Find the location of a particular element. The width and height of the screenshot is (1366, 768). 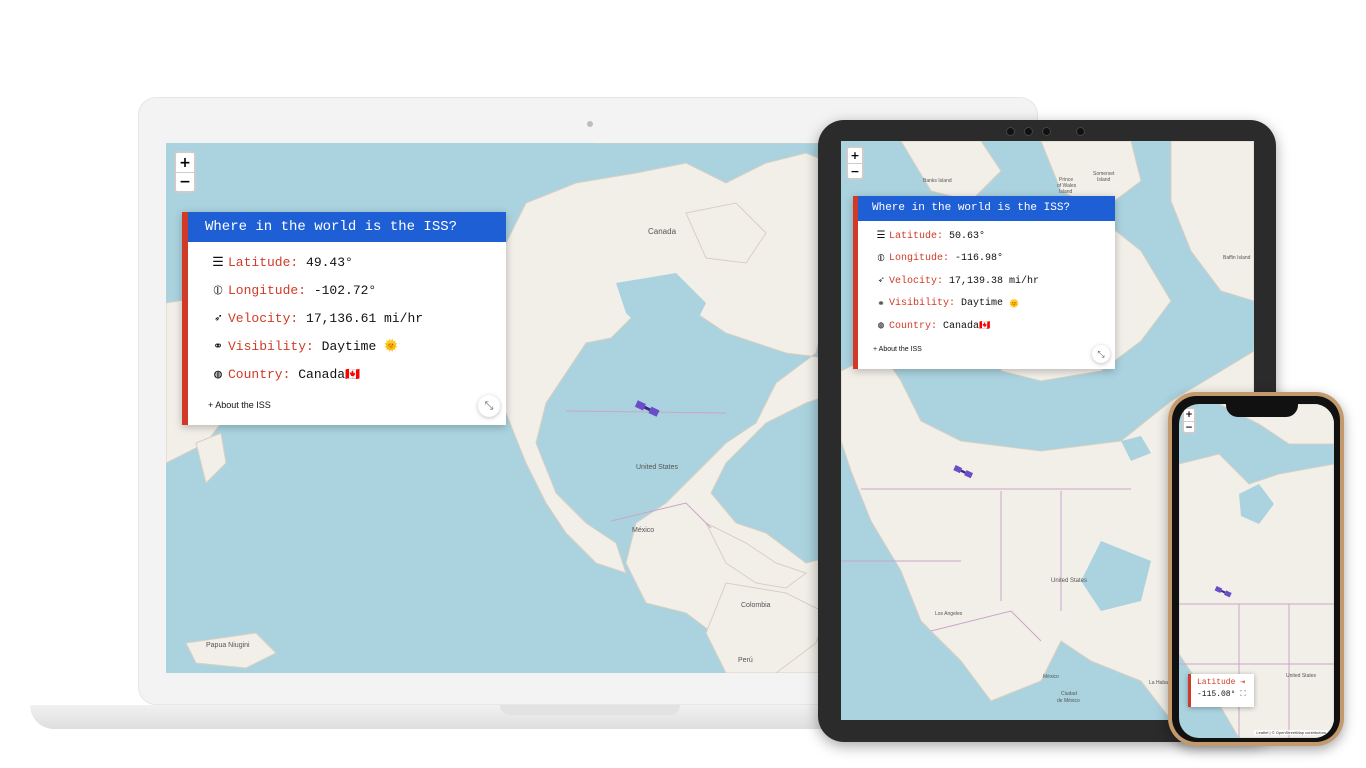

velocity-row-tablet: ➶ Velocity: 17,139.38 mi/hr is located at coordinates (994, 281).